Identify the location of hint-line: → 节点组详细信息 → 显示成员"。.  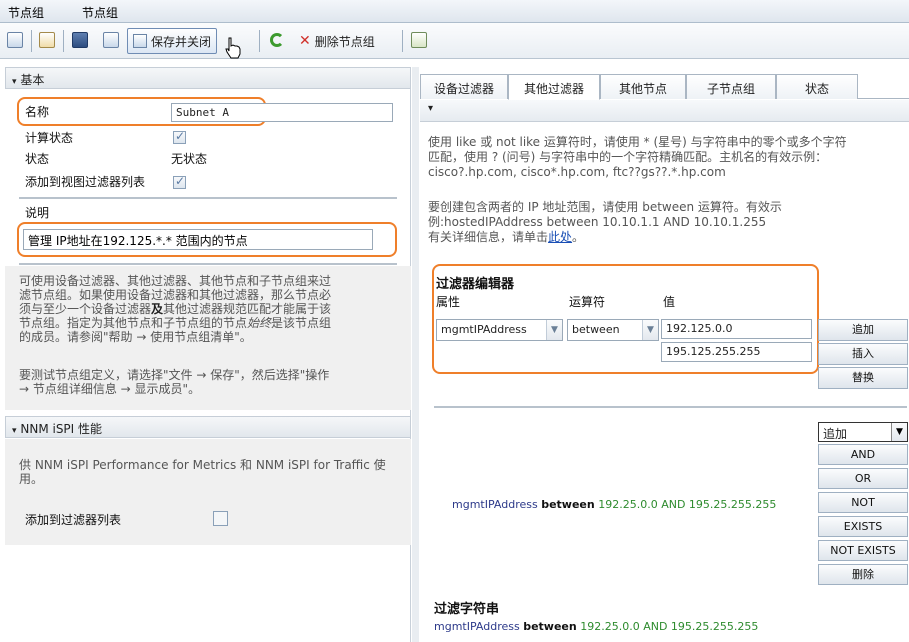
(110, 389).